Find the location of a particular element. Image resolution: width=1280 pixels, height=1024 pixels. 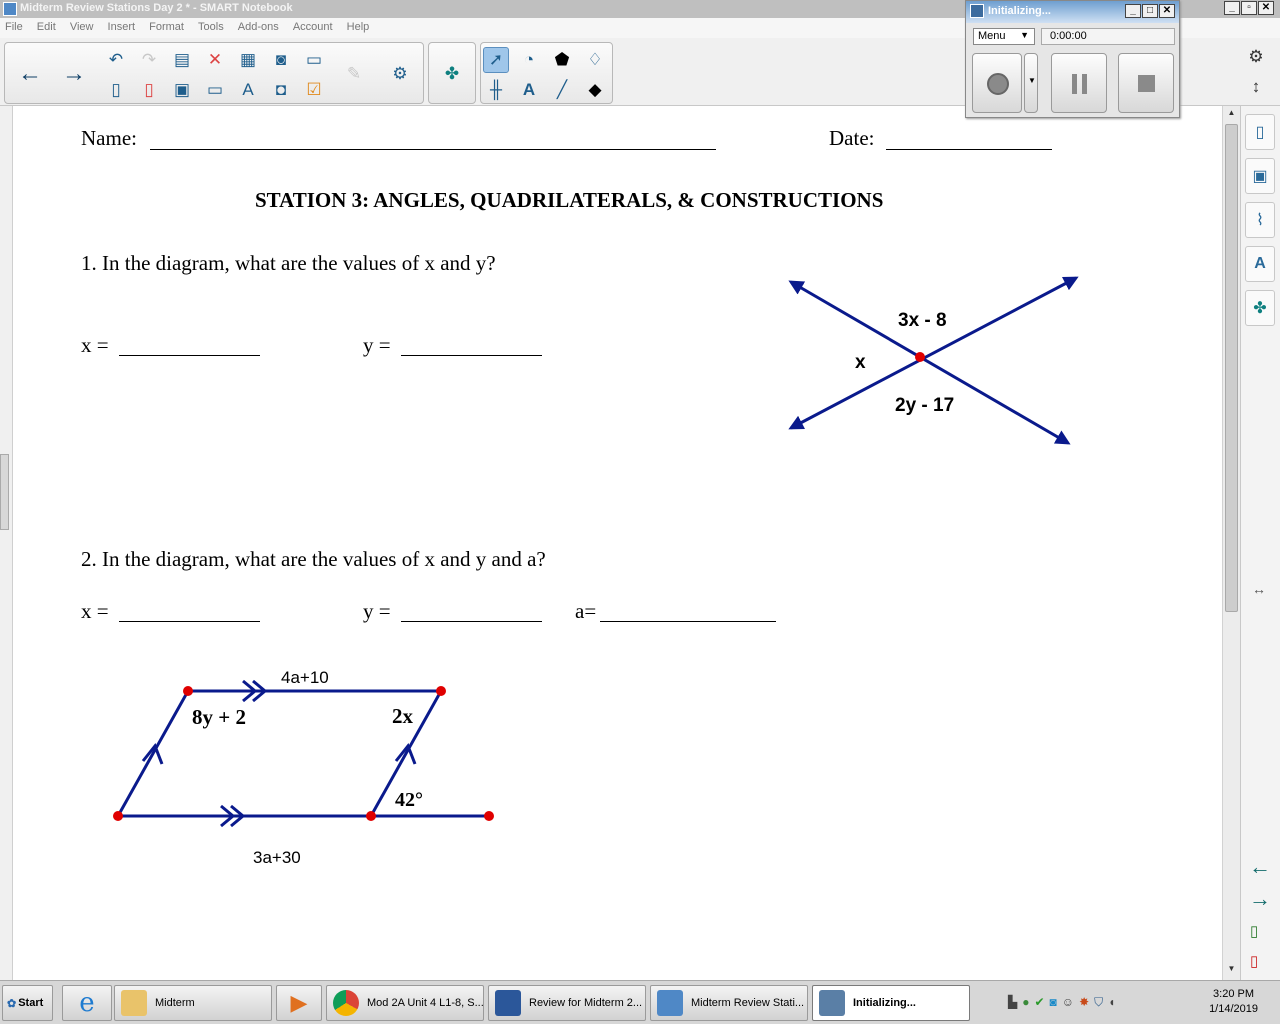

toolbar-settings-icon: ⚙ is located at coordinates (1256, 57).